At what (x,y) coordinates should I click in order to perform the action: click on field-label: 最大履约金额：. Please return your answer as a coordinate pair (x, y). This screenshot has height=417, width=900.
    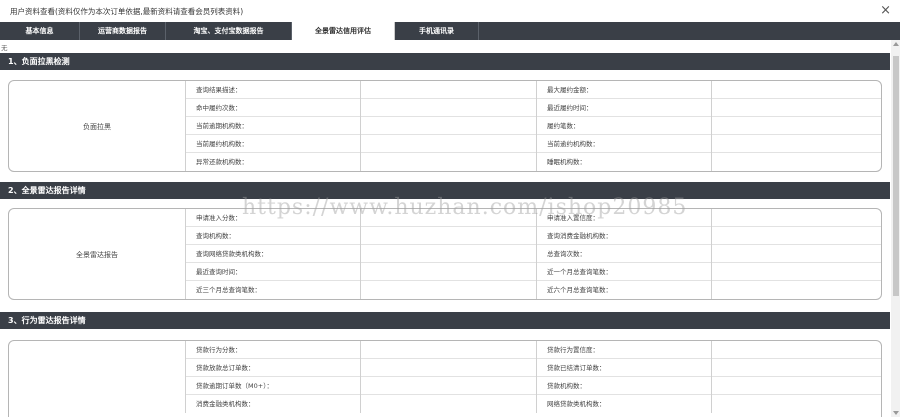
    Looking at the image, I should click on (623, 90).